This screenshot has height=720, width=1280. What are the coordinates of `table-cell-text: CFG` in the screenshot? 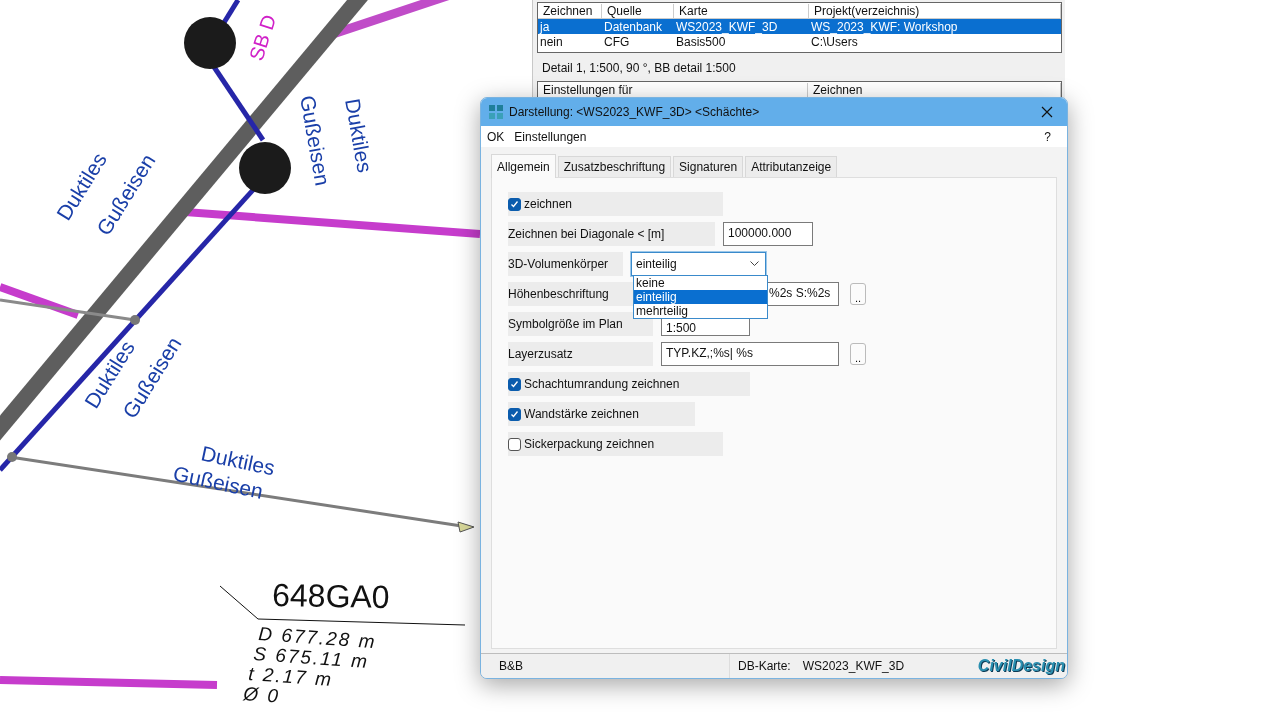 It's located at (617, 41).